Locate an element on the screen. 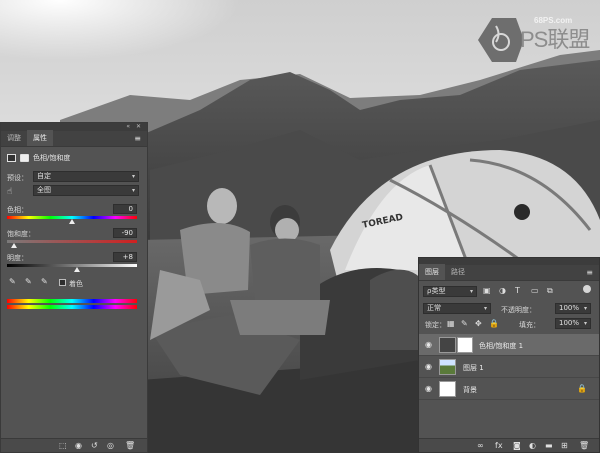  lock-all-icon: 🔒 is located at coordinates (494, 323).